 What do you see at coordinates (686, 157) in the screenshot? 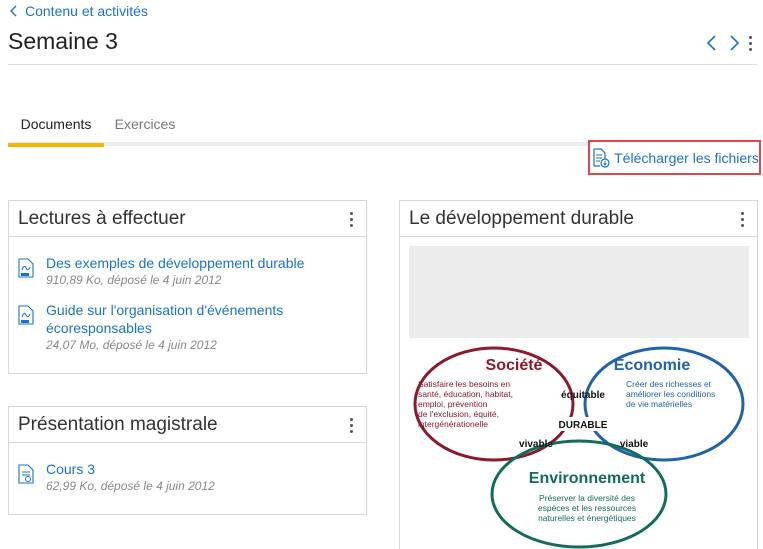
I see `download-files-label: Télécharger les fichiers` at bounding box center [686, 157].